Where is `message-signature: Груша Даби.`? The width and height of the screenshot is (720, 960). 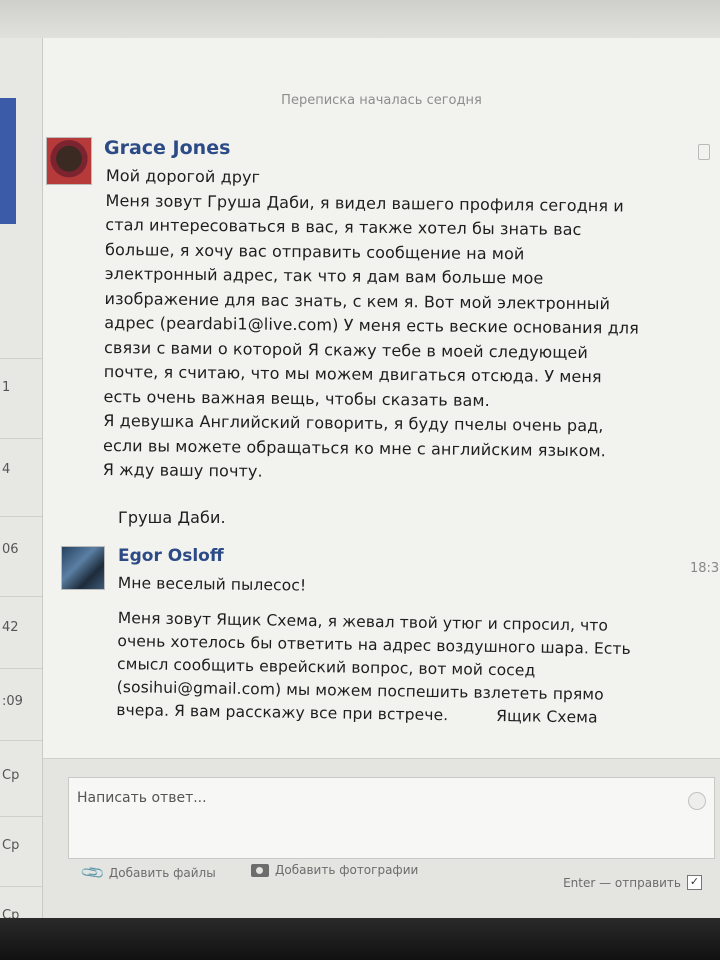
message-signature: Груша Даби. is located at coordinates (172, 517).